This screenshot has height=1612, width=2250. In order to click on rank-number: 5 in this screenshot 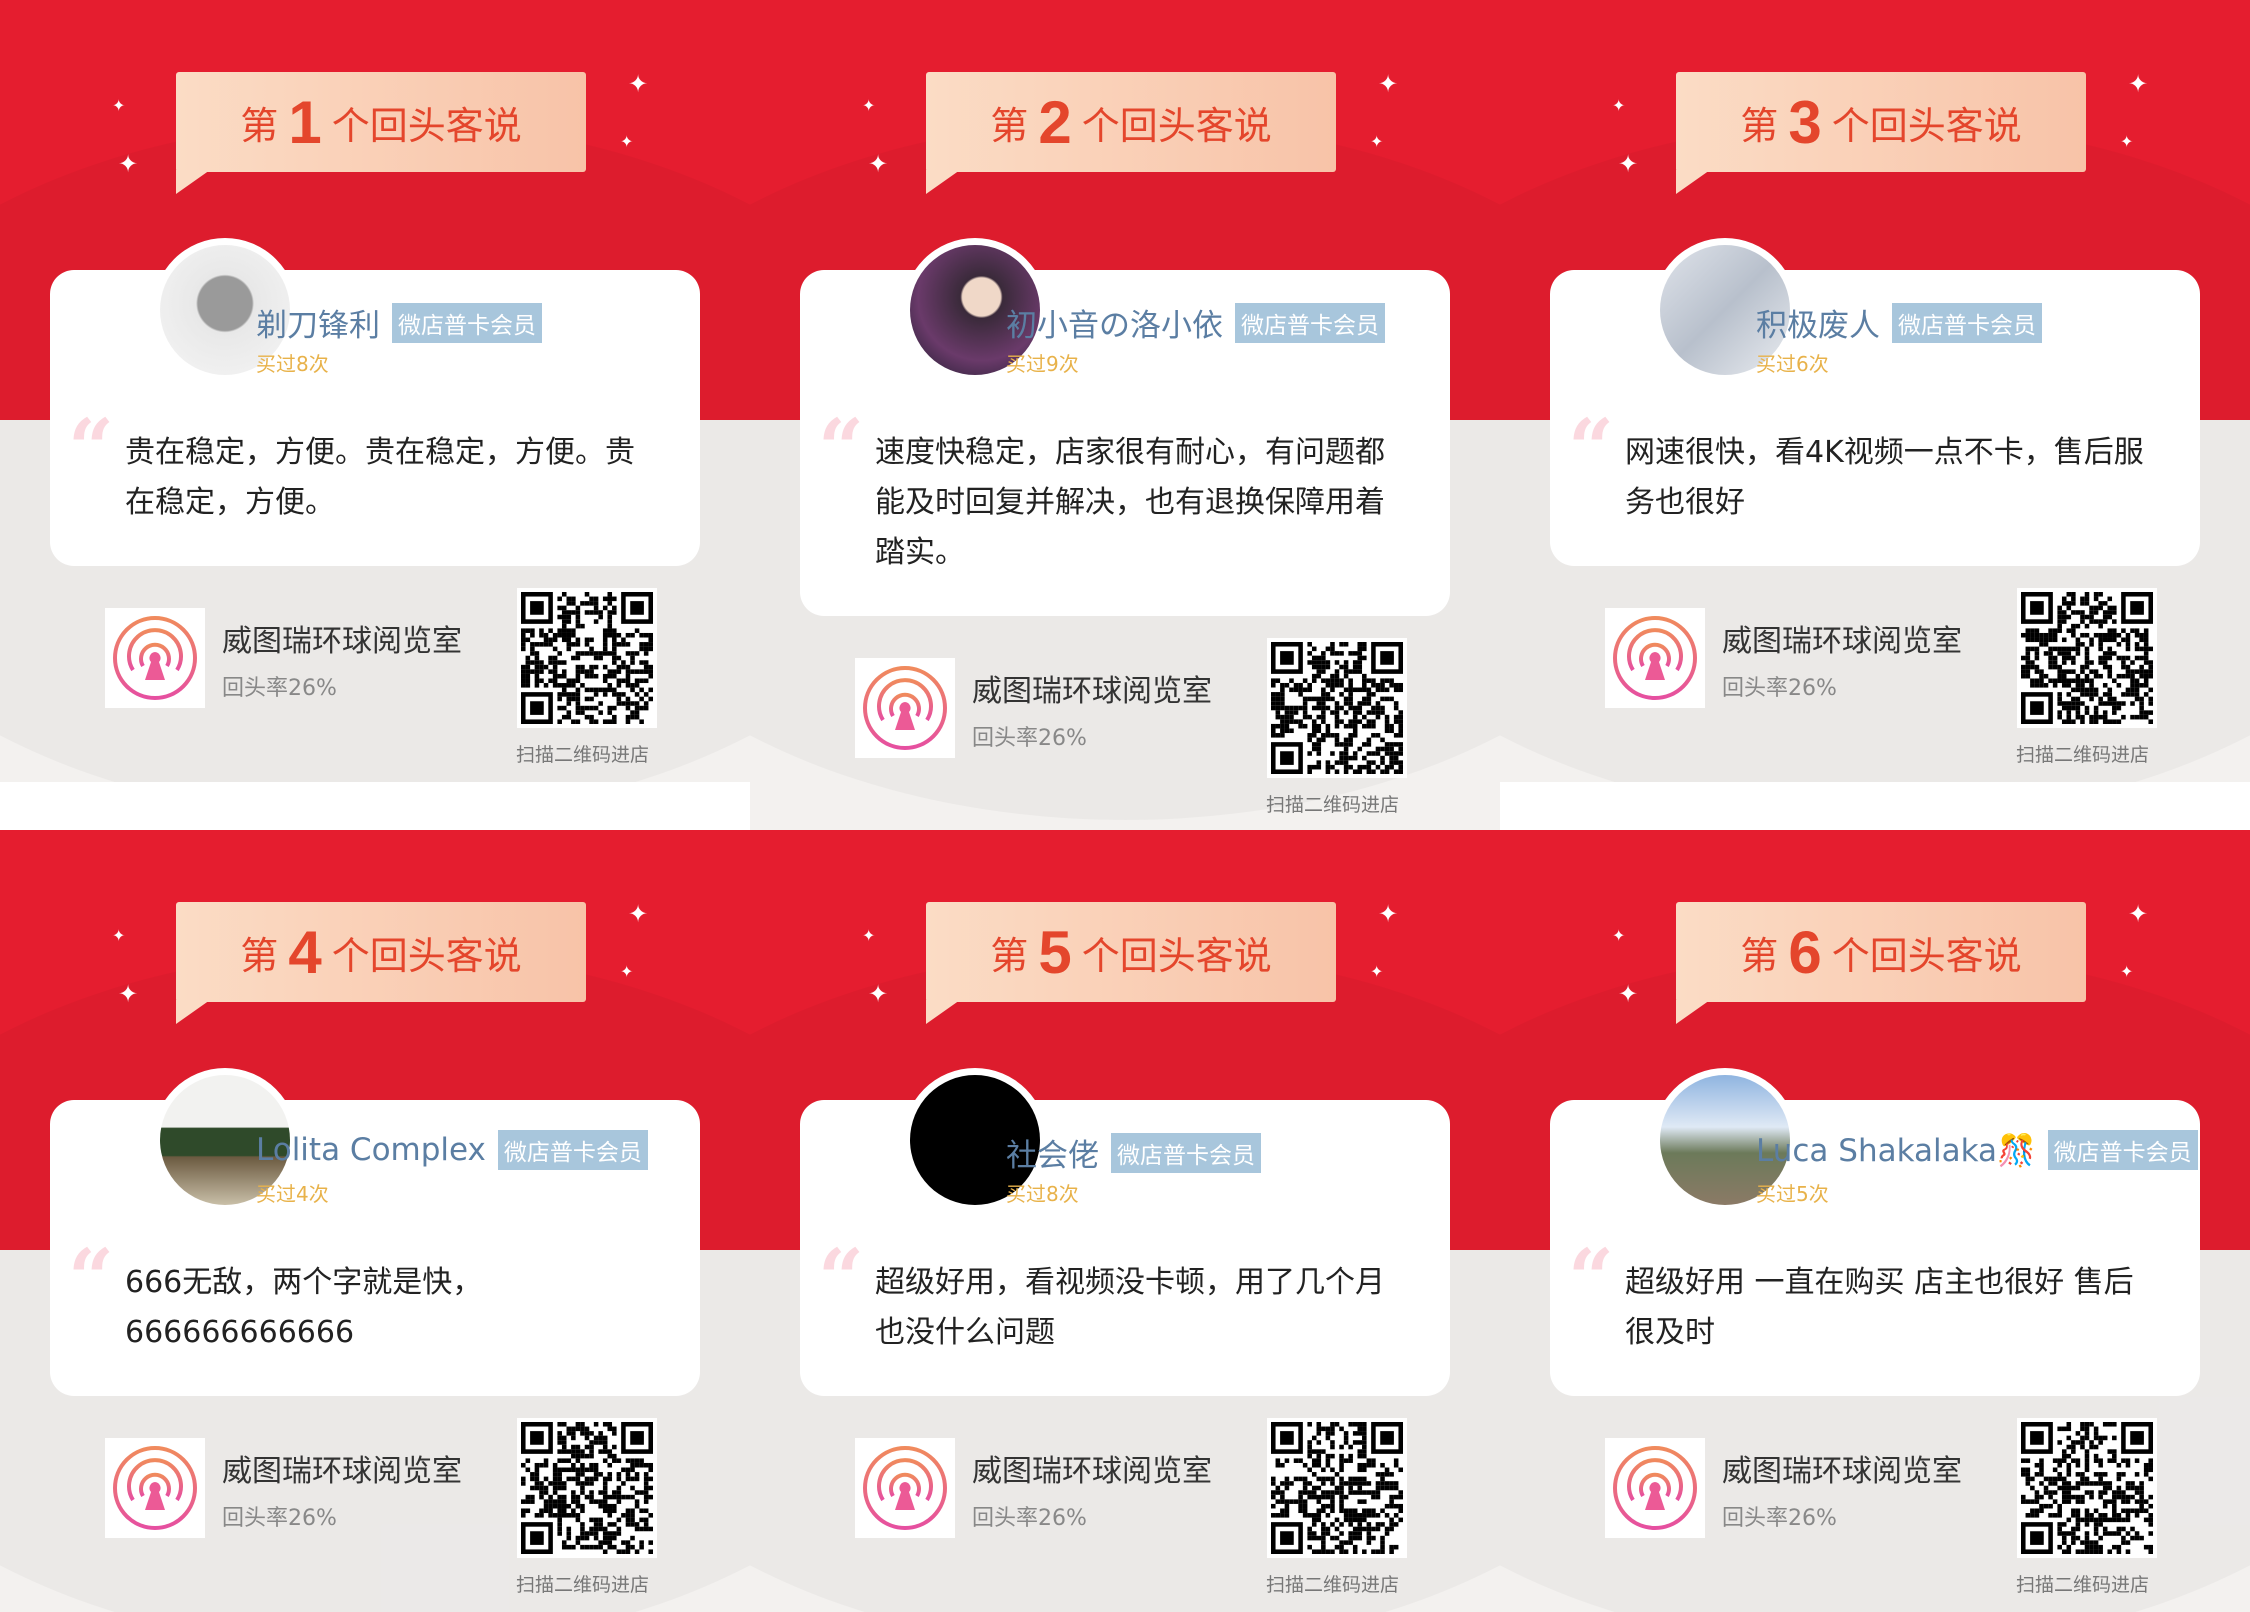, I will do `click(1055, 952)`.